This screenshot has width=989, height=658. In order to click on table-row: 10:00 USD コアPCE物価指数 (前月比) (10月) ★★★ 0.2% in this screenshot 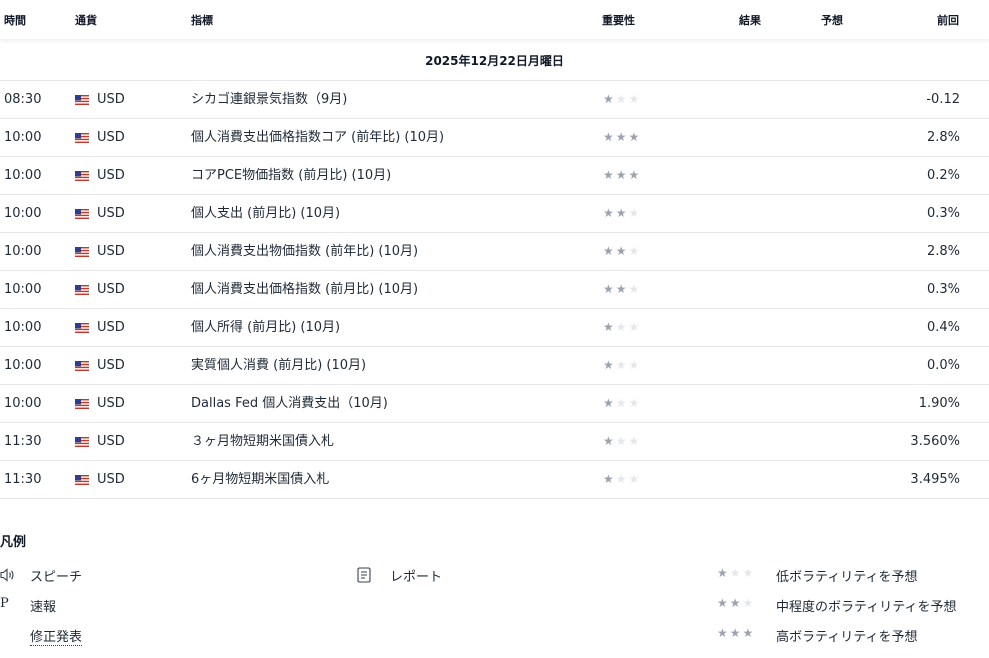, I will do `click(494, 176)`.